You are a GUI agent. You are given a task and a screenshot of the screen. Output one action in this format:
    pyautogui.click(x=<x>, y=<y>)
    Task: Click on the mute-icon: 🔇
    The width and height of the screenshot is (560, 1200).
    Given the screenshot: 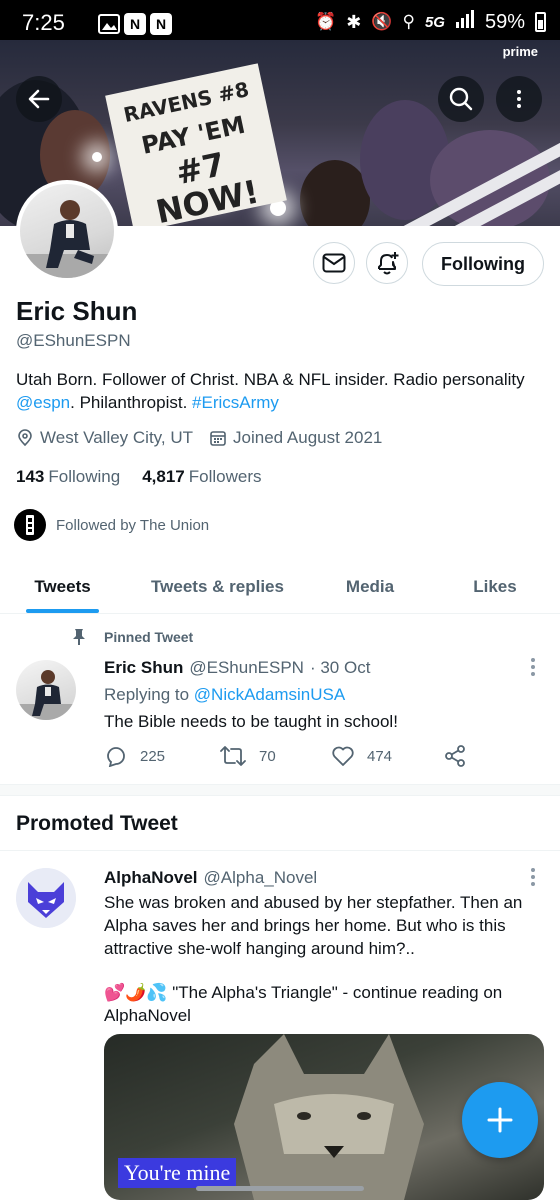 What is the action you would take?
    pyautogui.click(x=382, y=21)
    